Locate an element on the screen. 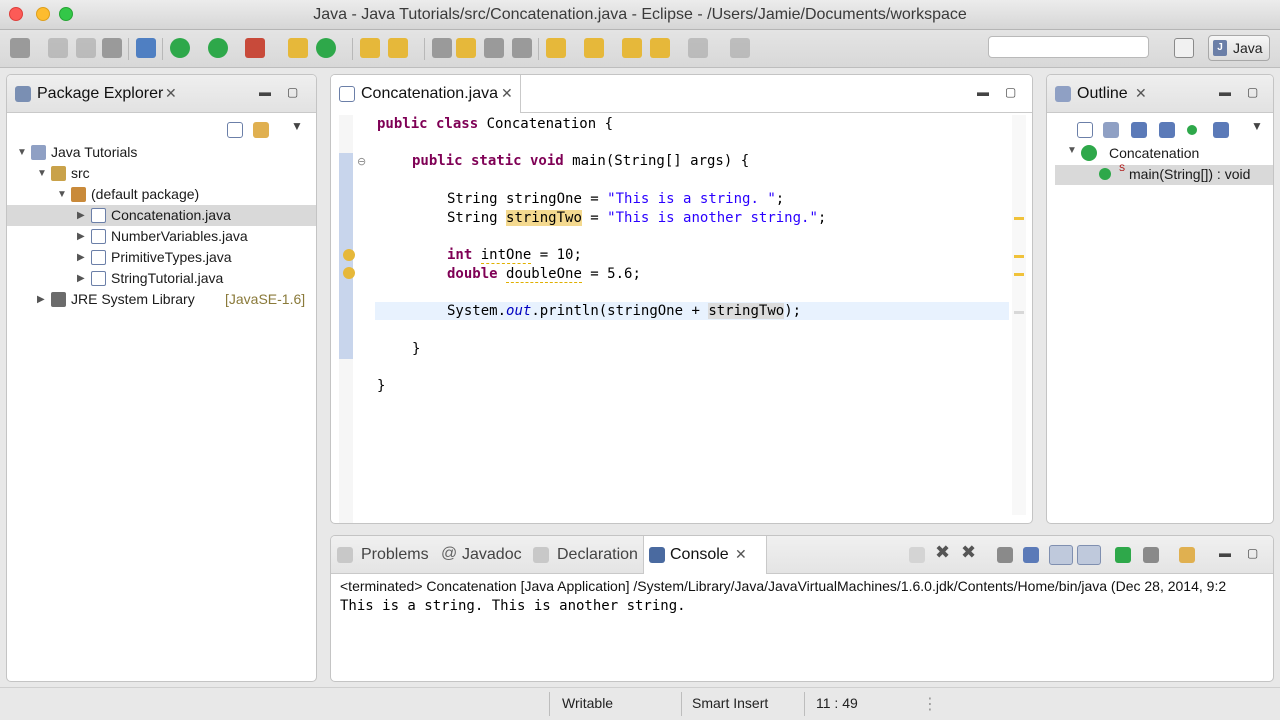 This screenshot has width=1280, height=720. fold-collapse-icon: ⊖ is located at coordinates (361, 161).